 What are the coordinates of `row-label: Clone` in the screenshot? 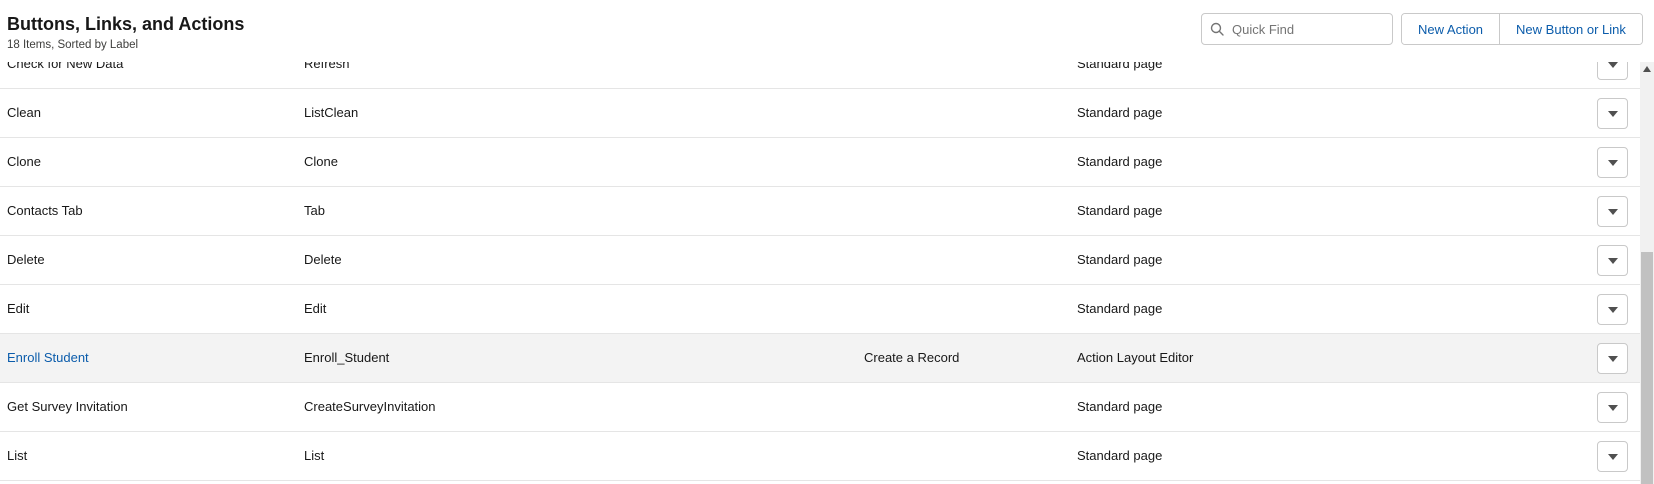 It's located at (24, 161).